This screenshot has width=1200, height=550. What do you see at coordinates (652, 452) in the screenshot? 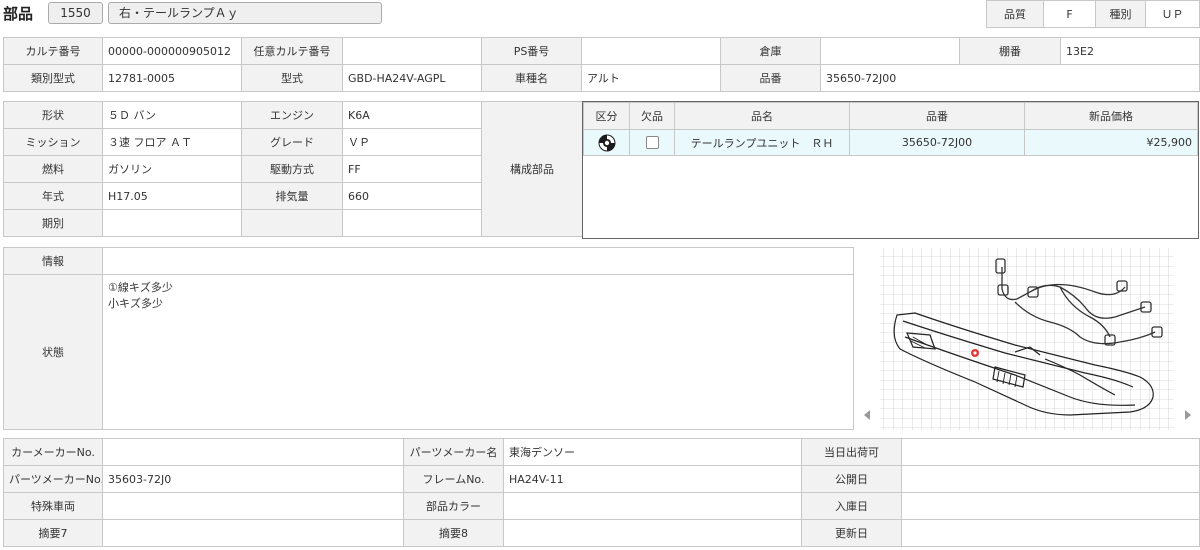
I see `parts-maker-name-value: 東海デンソー` at bounding box center [652, 452].